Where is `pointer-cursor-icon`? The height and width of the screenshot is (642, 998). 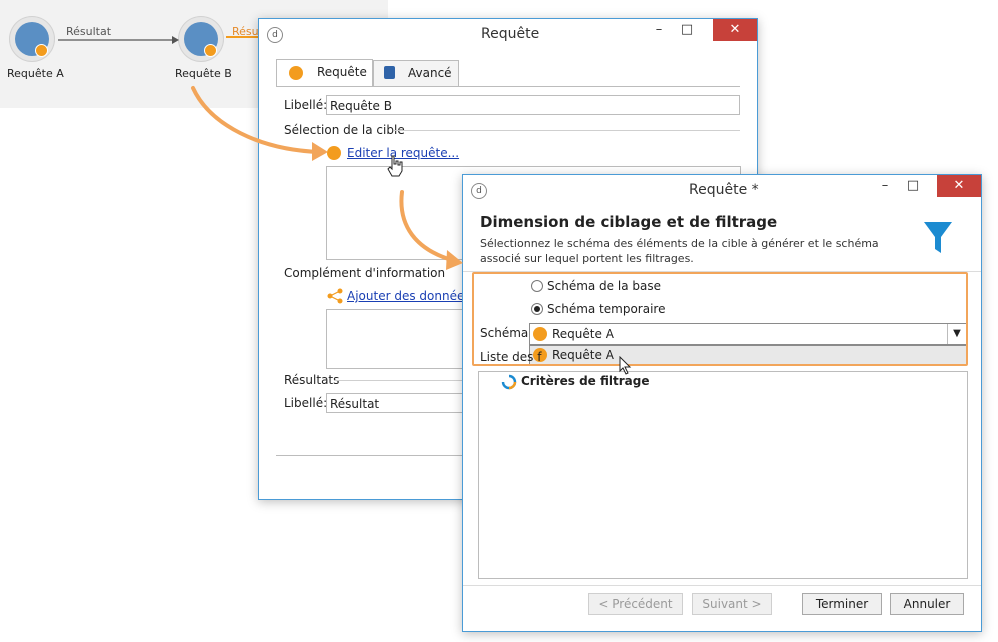 pointer-cursor-icon is located at coordinates (625, 365).